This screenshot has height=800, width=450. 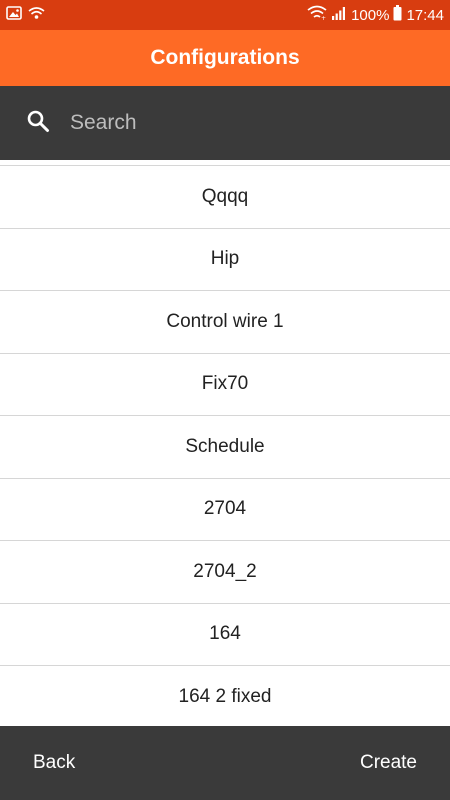 I want to click on search-input, so click(x=235, y=123).